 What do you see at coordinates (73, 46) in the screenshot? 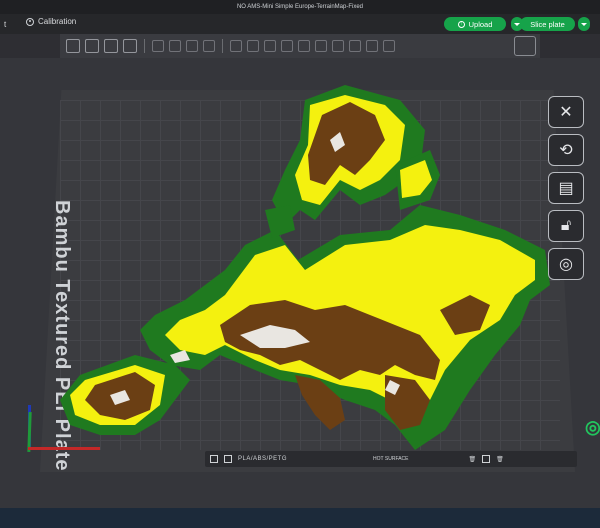
I see `add-object-icon` at bounding box center [73, 46].